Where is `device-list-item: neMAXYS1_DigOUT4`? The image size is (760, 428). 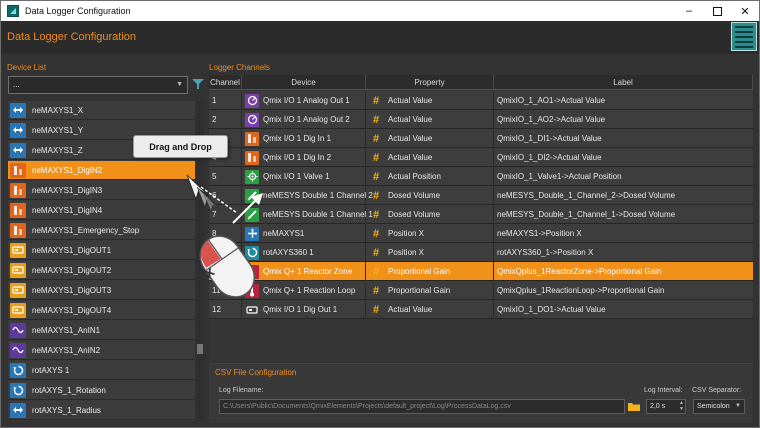 device-list-item: neMAXYS1_DigOUT4 is located at coordinates (101, 310).